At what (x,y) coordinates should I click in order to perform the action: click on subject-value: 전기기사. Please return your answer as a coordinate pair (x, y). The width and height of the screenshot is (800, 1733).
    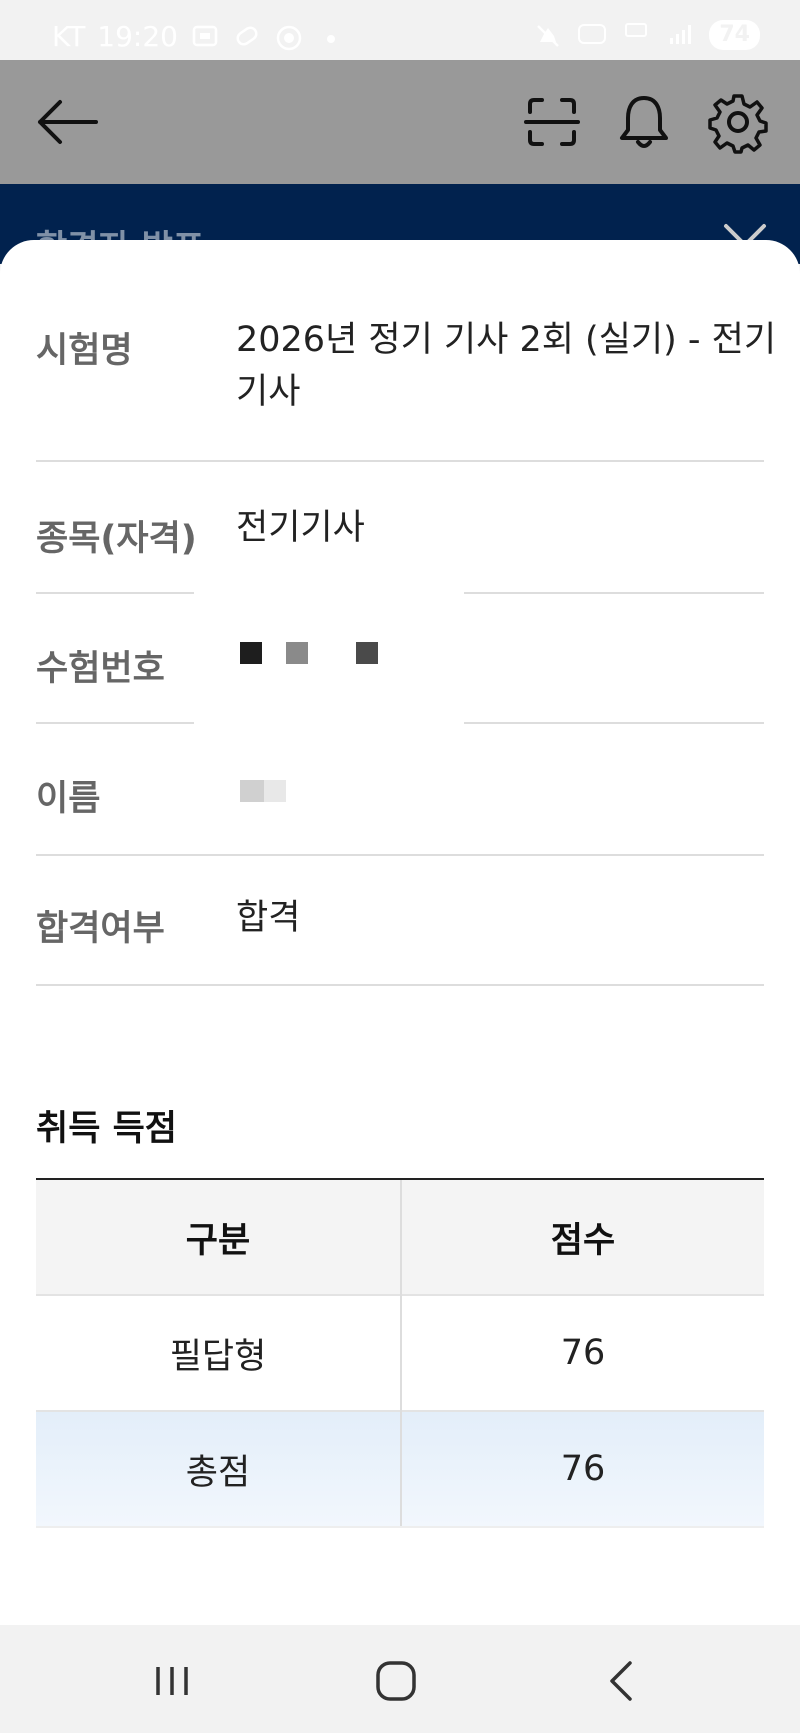
    Looking at the image, I should click on (300, 528).